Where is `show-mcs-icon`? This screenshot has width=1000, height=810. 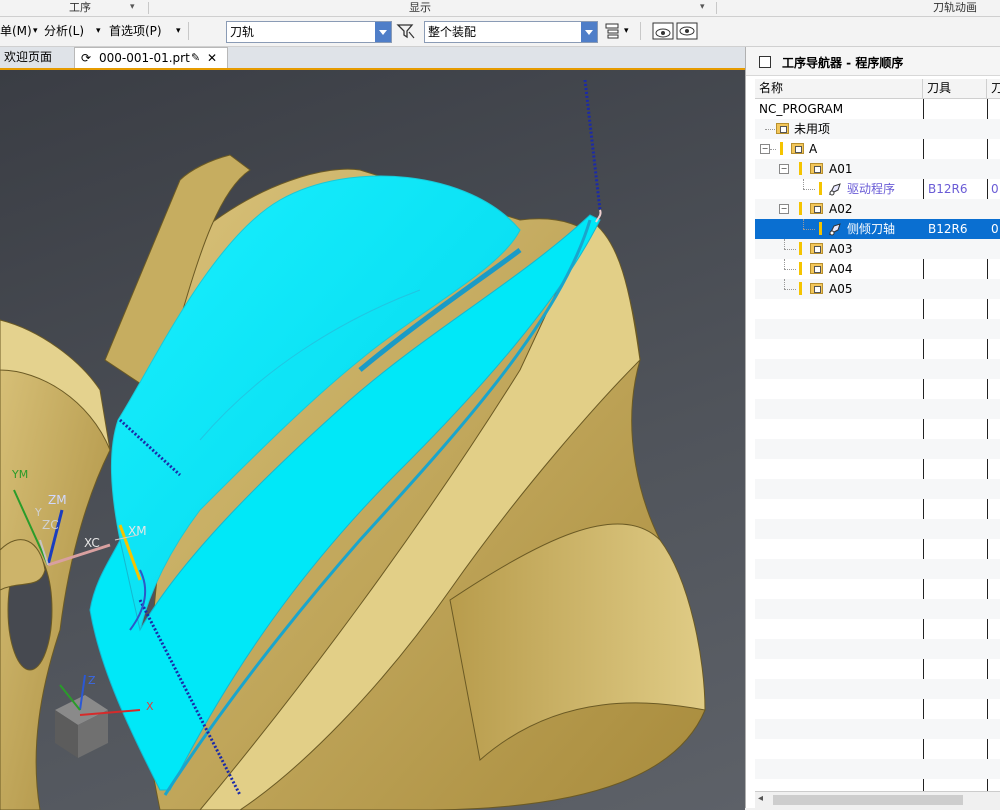
show-mcs-icon is located at coordinates (663, 31).